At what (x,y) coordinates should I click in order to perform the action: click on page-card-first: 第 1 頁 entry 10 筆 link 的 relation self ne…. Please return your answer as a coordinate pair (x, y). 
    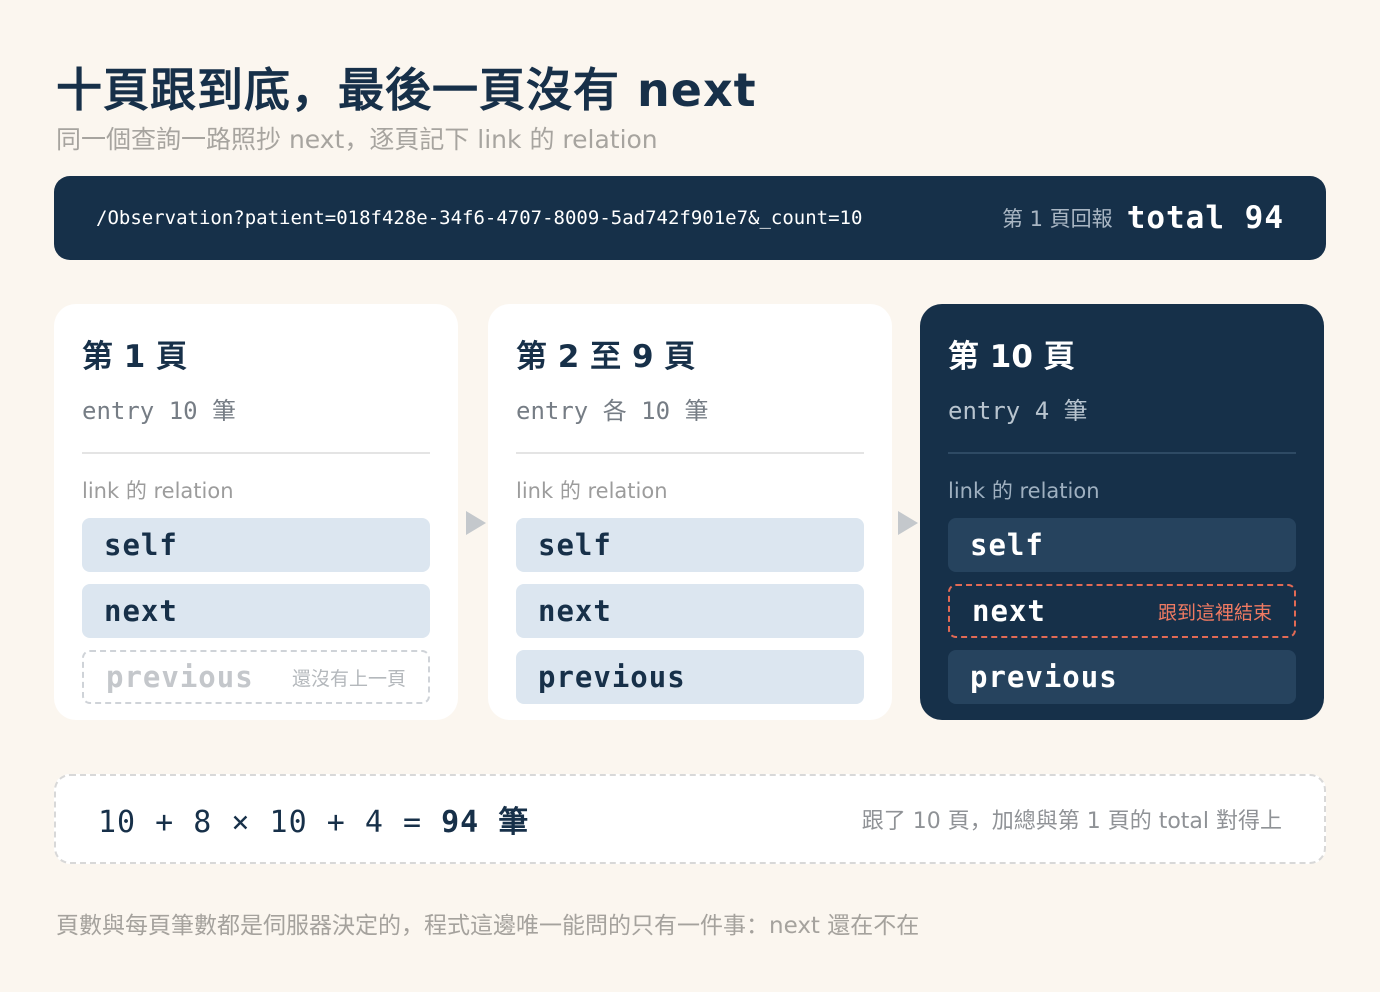
    Looking at the image, I should click on (256, 512).